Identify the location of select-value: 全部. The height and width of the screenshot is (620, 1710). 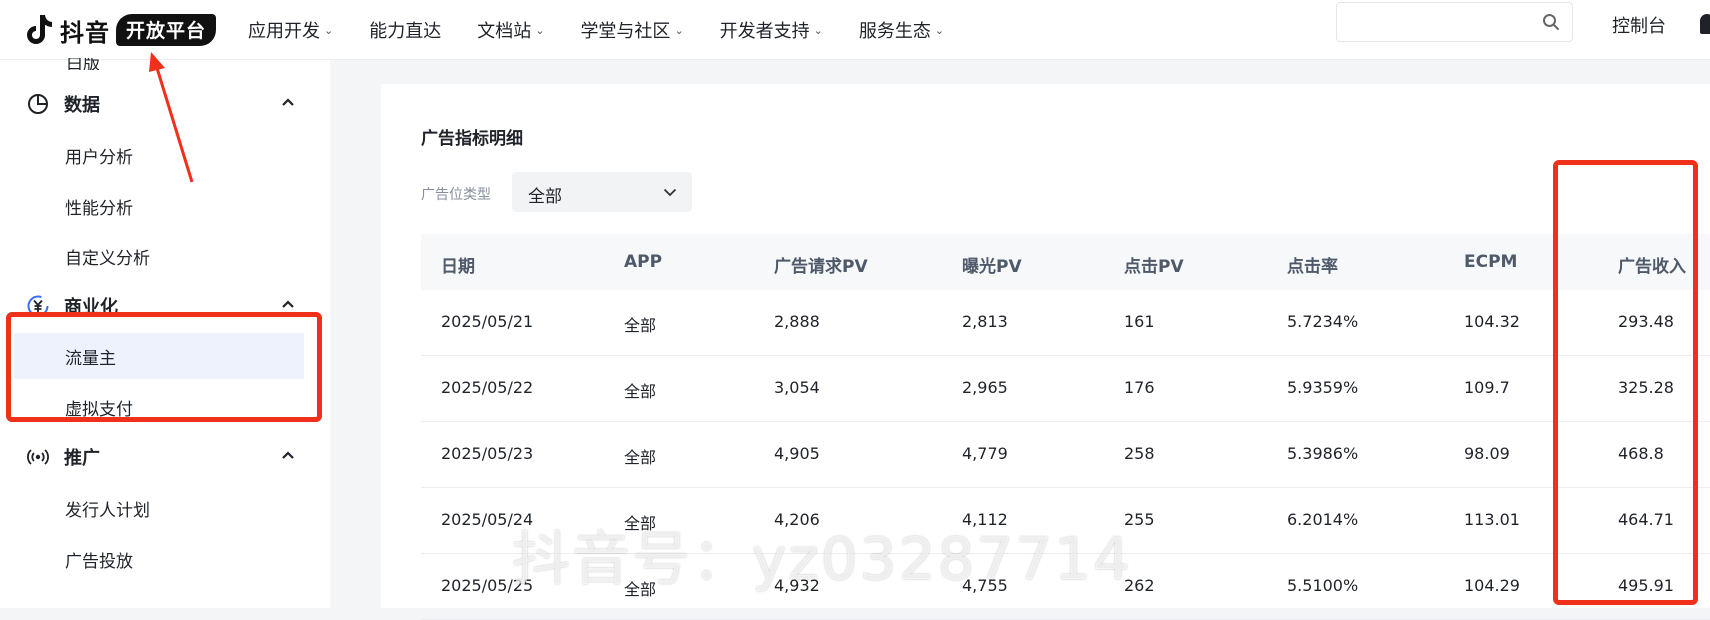
(545, 197).